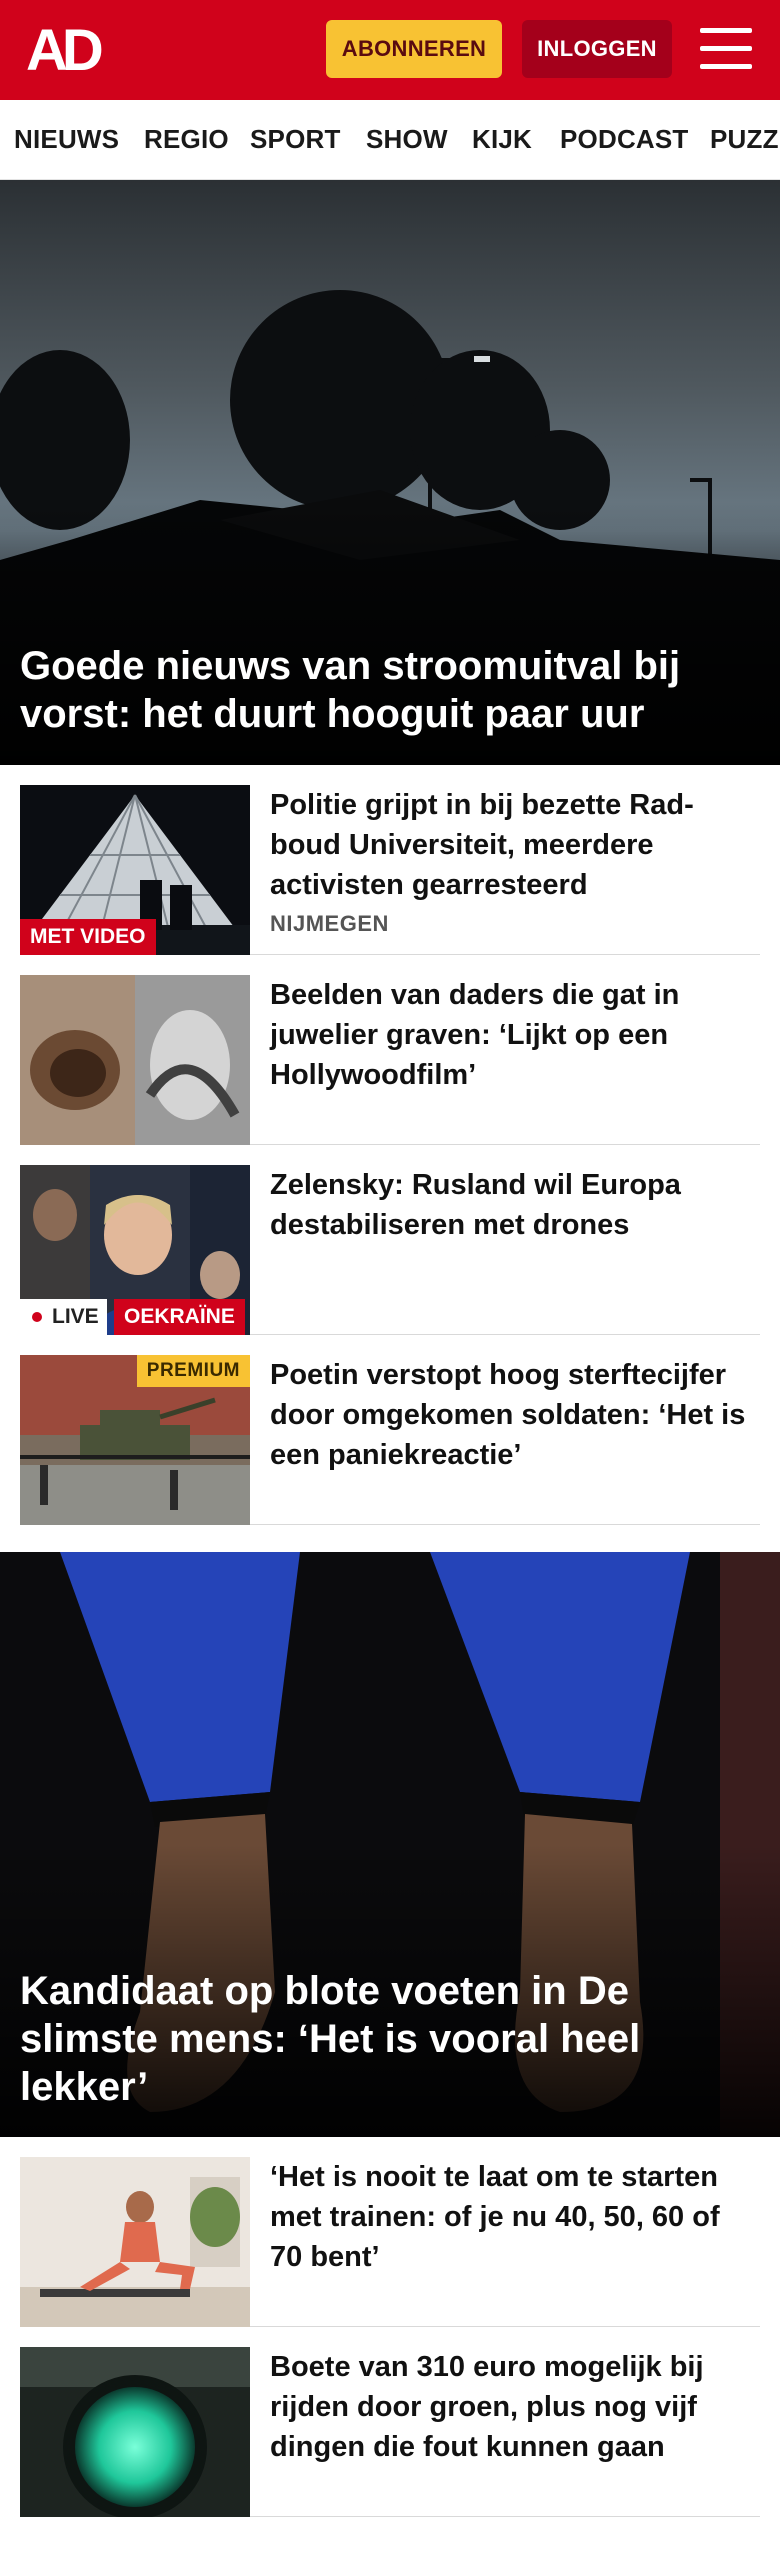  Describe the element at coordinates (186, 139) in the screenshot. I see `nav-item-regio: REGIO` at that location.